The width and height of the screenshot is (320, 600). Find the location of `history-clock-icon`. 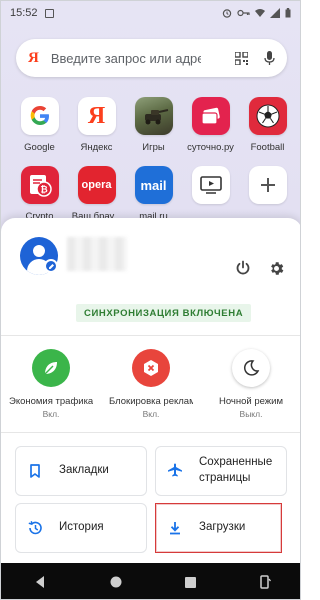

history-clock-icon is located at coordinates (35, 528).